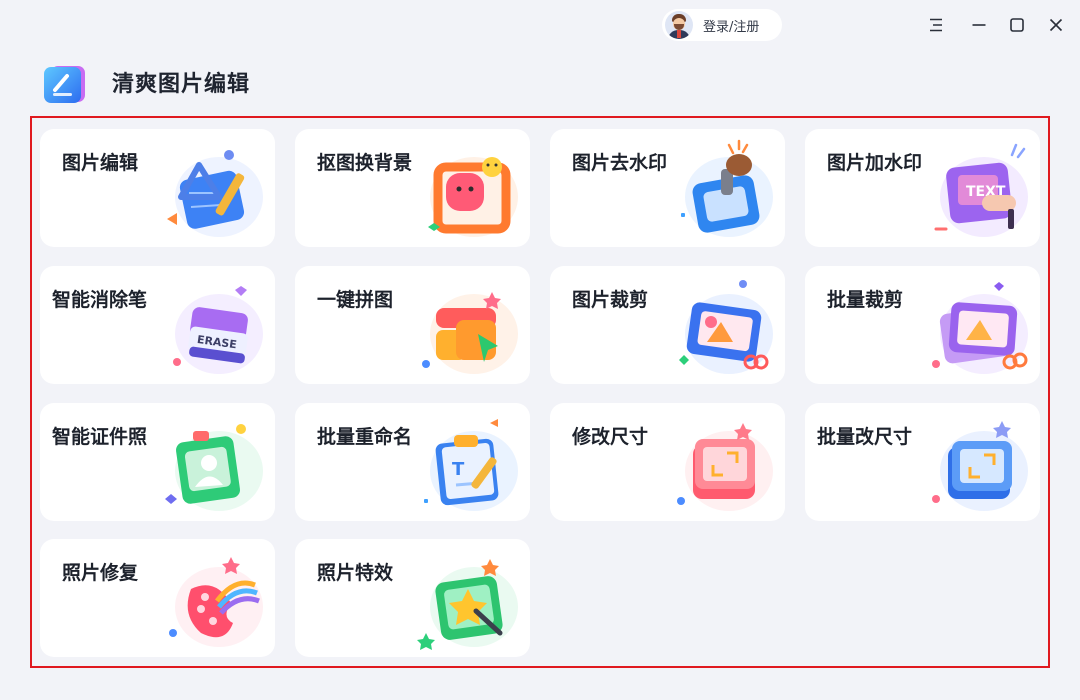 The height and width of the screenshot is (700, 1080). Describe the element at coordinates (980, 328) in the screenshot. I see `batch-crop-icon` at that location.